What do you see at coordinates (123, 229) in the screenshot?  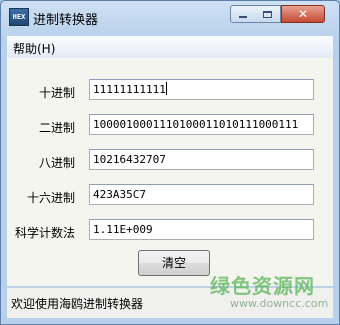 I see `scientific-value: 1.11E+009` at bounding box center [123, 229].